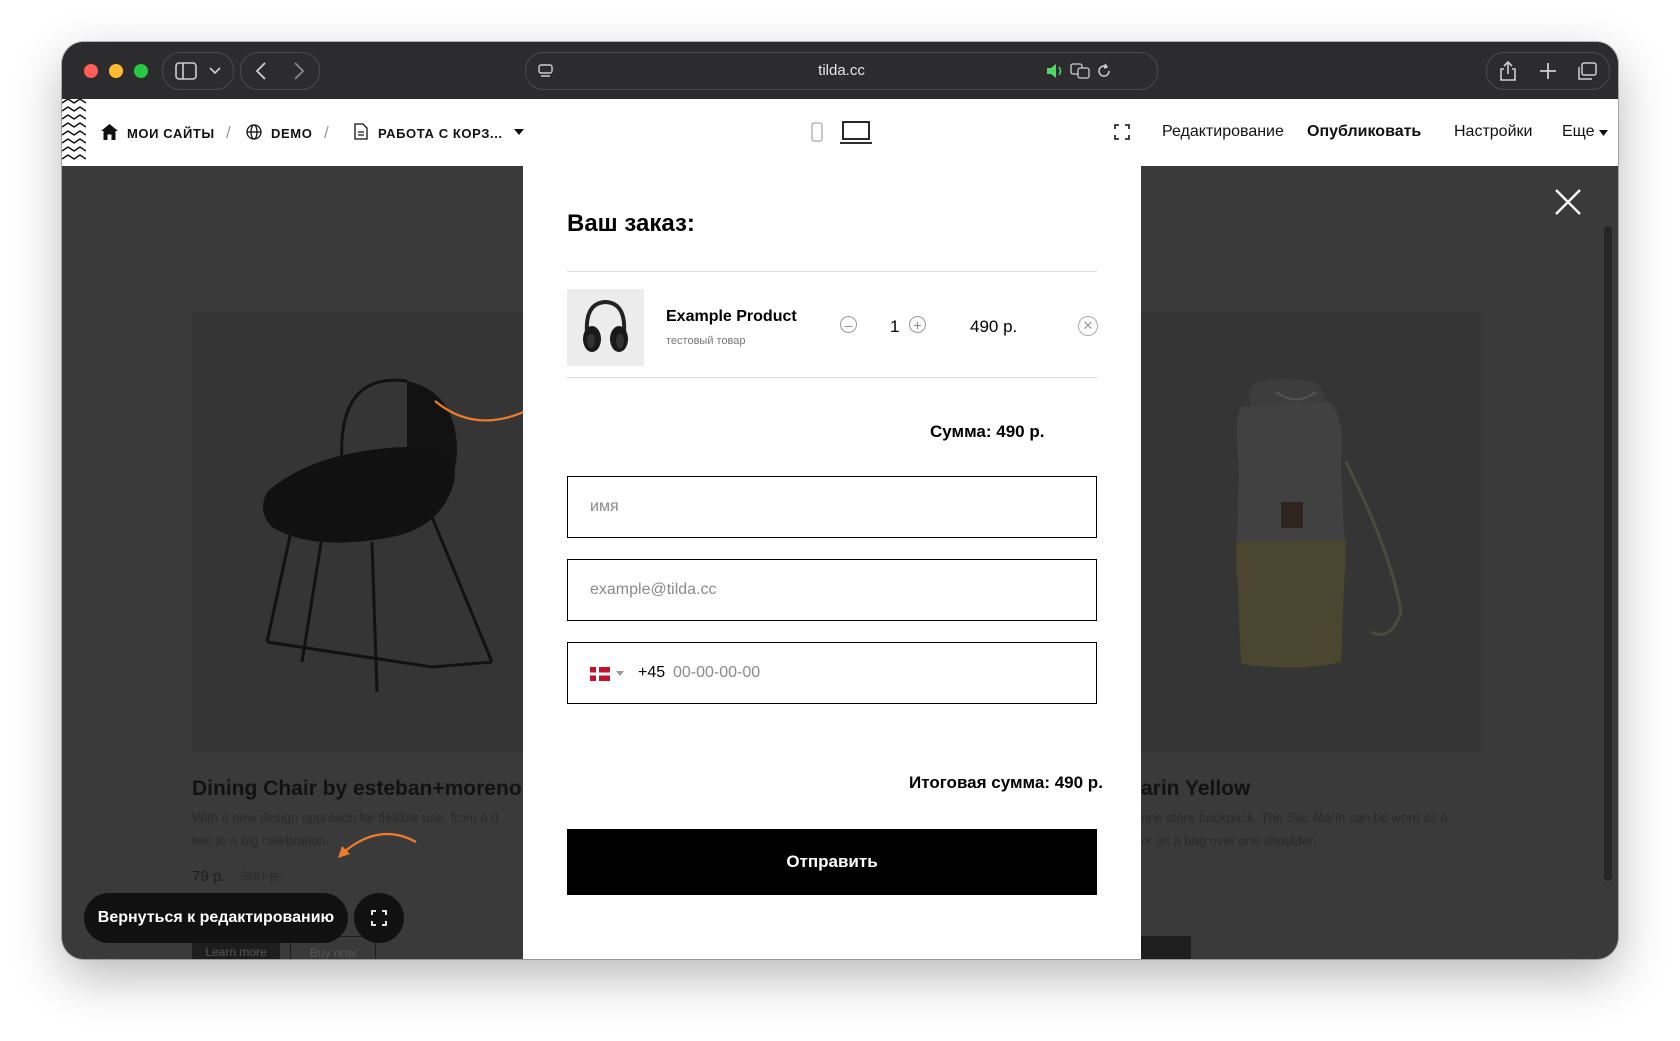 This screenshot has height=1041, width=1680. Describe the element at coordinates (171, 133) in the screenshot. I see `crumb-my-sites: МОИ САЙТЫ` at that location.